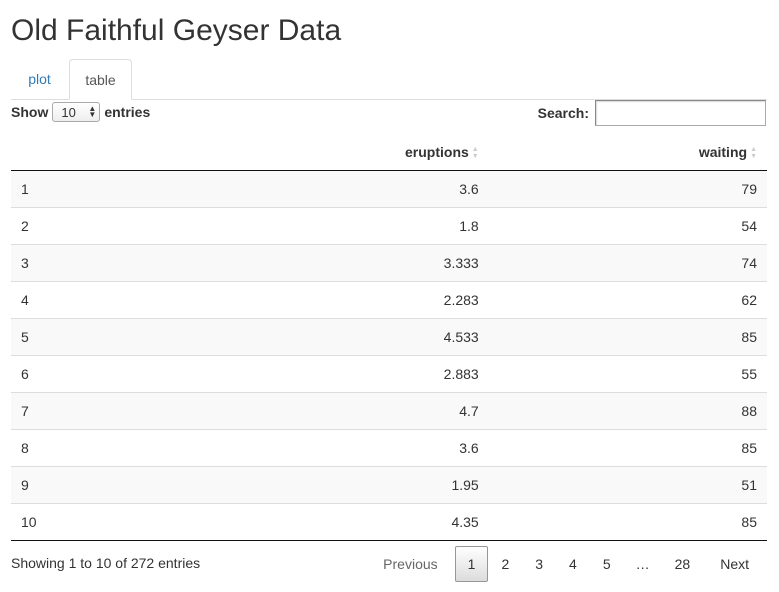  Describe the element at coordinates (437, 151) in the screenshot. I see `column-header-label: eruptions` at that location.